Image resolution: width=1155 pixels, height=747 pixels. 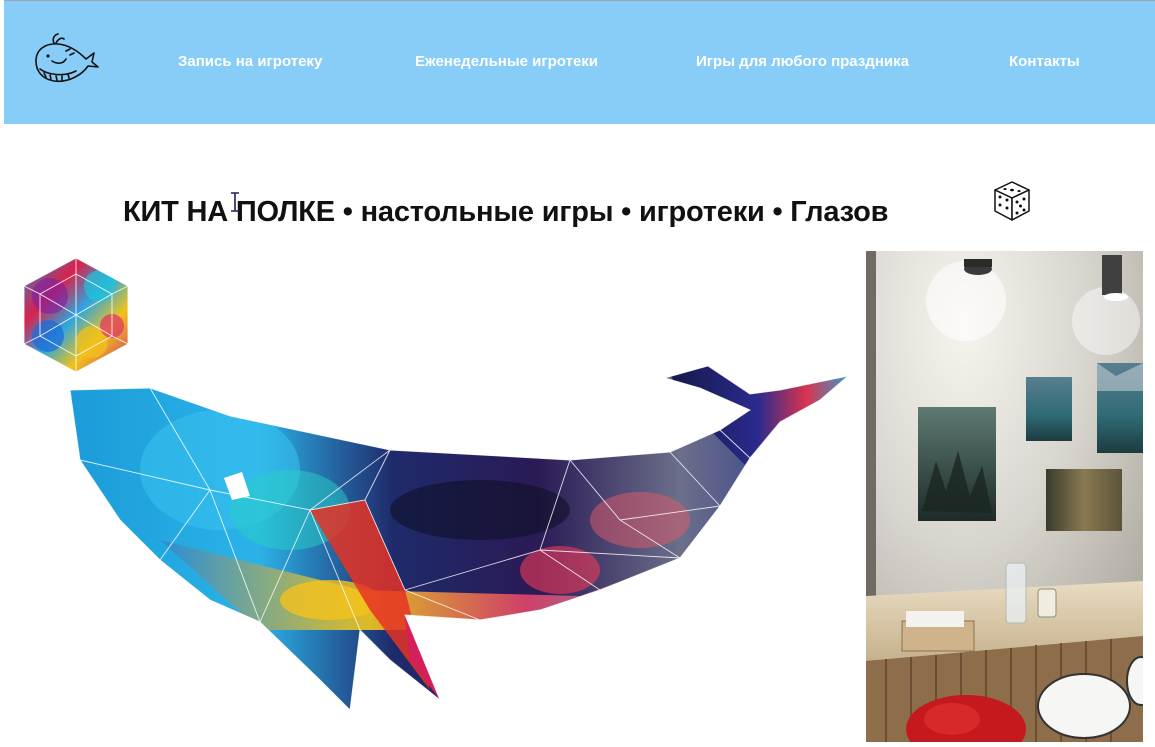 What do you see at coordinates (802, 61) in the screenshot?
I see `nav-link-holiday-games: Игры для любого праздника` at bounding box center [802, 61].